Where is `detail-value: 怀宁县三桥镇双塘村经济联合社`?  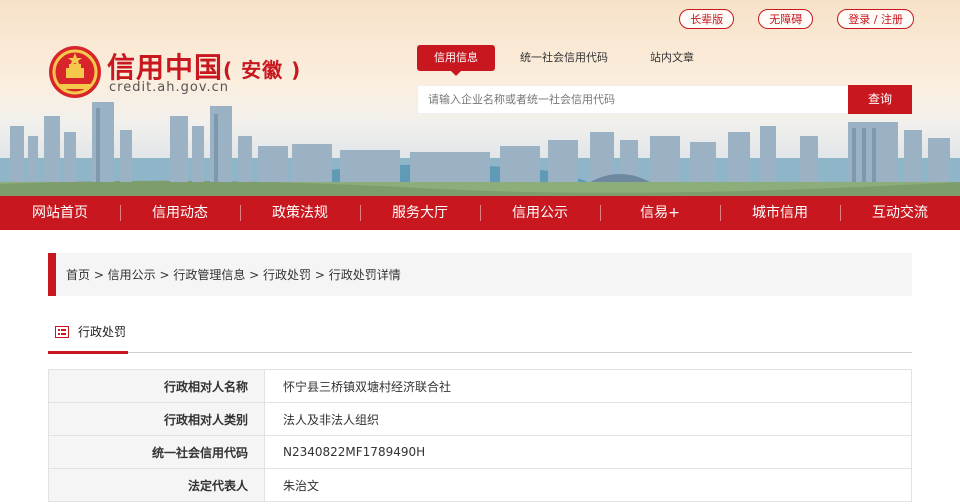
detail-value: 怀宁县三桥镇双塘村经济联合社 is located at coordinates (588, 386).